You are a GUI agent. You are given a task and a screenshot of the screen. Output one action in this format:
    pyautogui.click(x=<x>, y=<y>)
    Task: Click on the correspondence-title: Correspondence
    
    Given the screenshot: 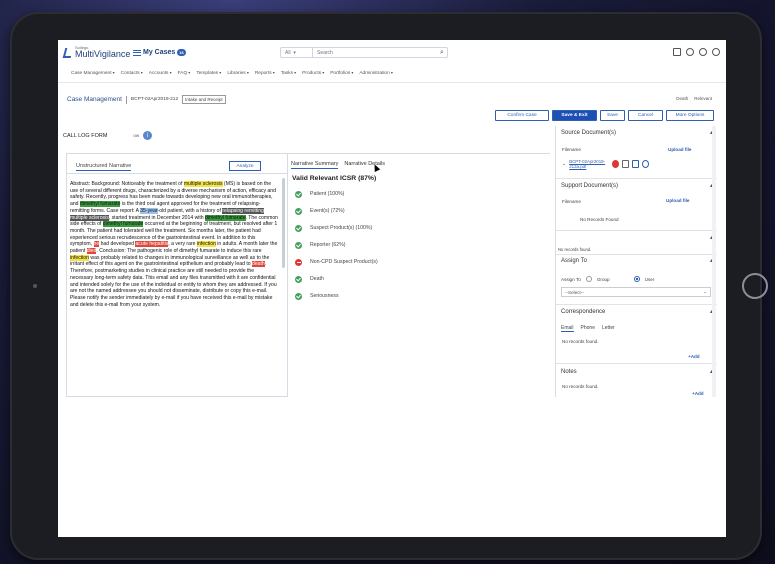 What is the action you would take?
    pyautogui.click(x=583, y=312)
    